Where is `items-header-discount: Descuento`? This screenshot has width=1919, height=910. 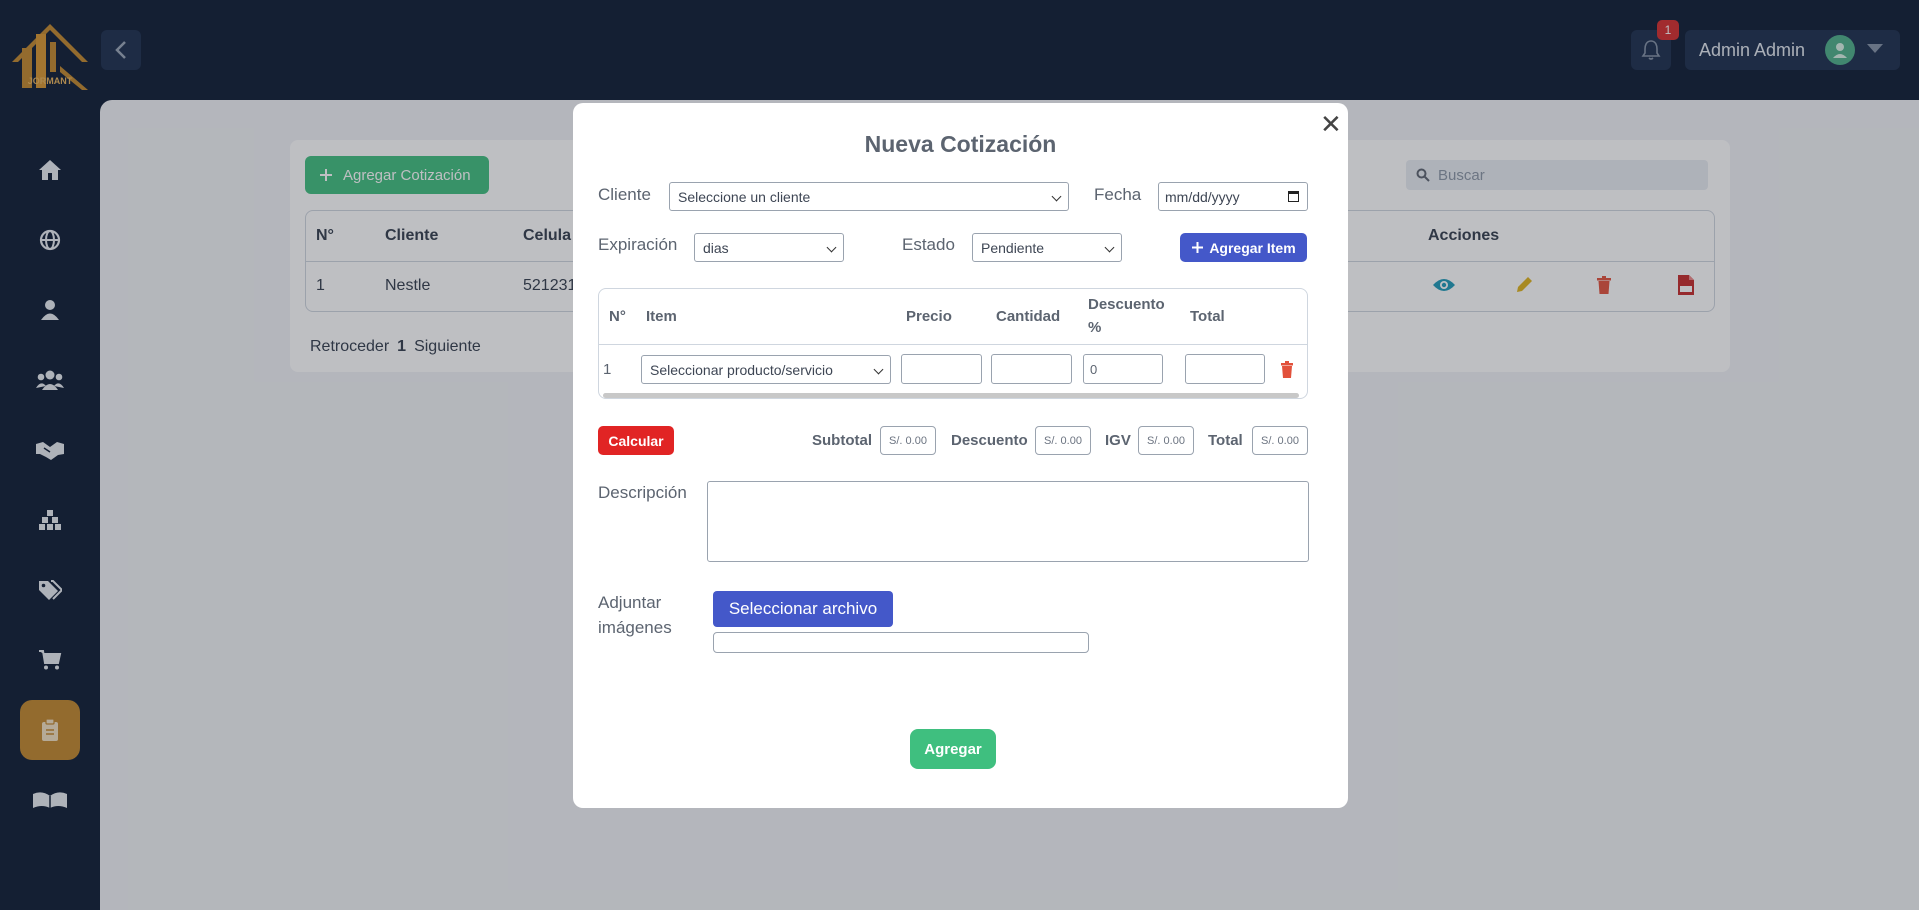
items-header-discount: Descuento is located at coordinates (1126, 304).